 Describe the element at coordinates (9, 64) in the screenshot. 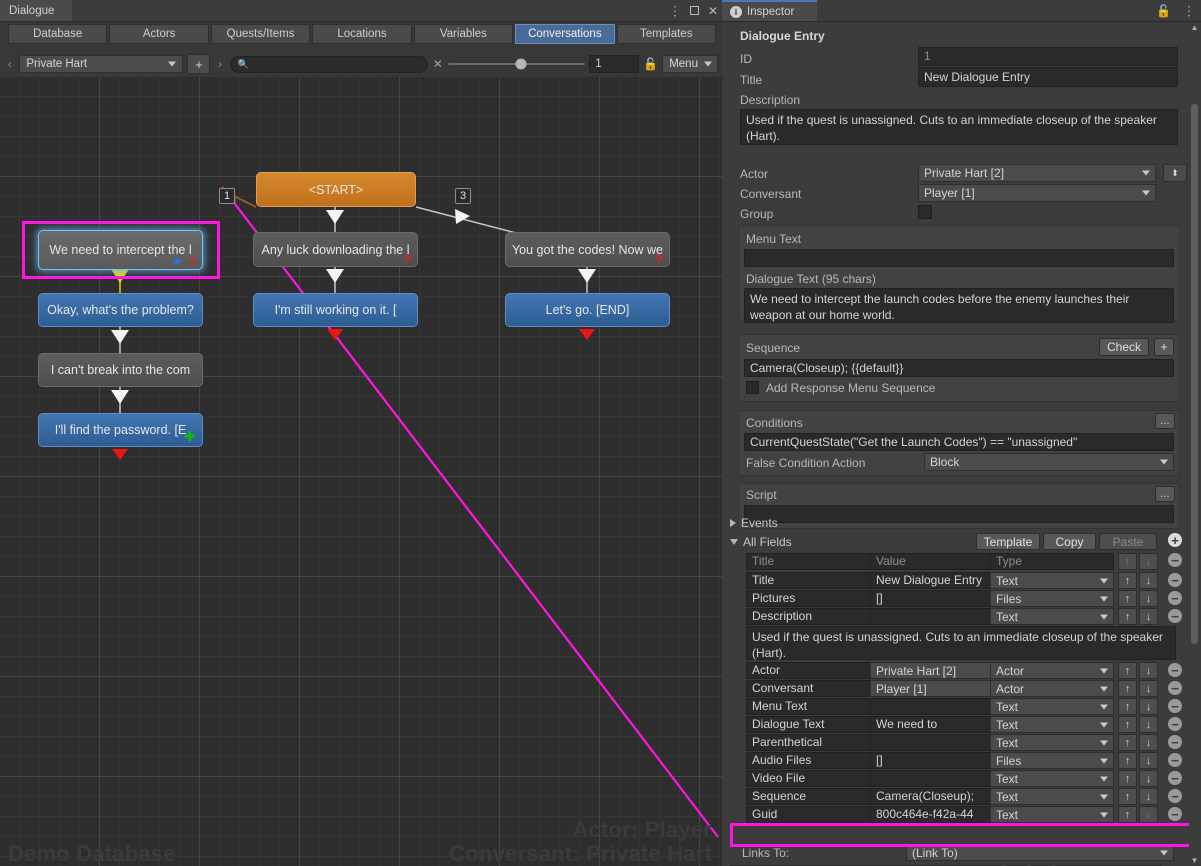

I see `prev-conversation-icon: ‹` at that location.